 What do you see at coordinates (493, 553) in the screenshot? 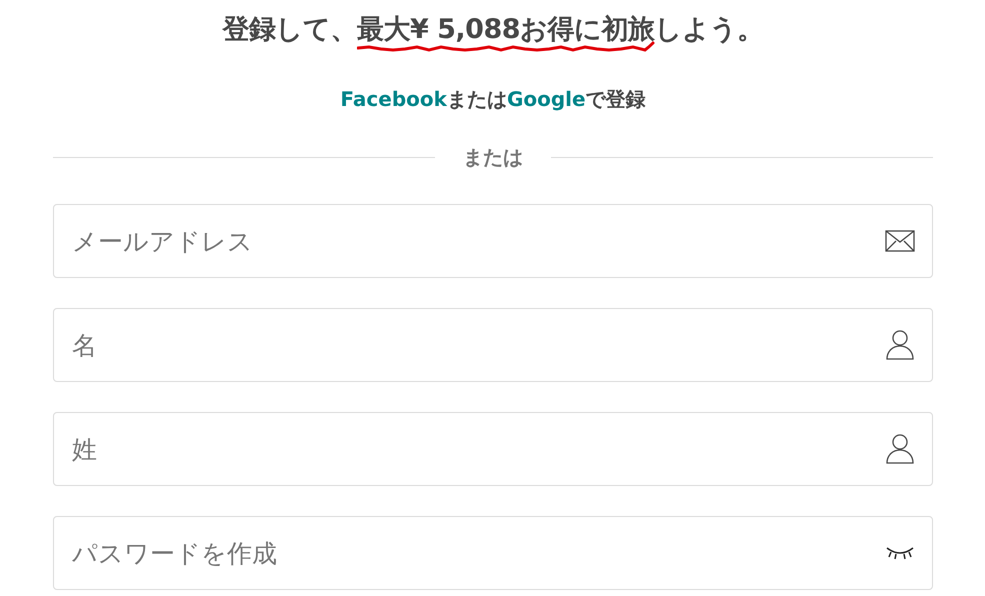
I see `input-field: パスワードを作成` at bounding box center [493, 553].